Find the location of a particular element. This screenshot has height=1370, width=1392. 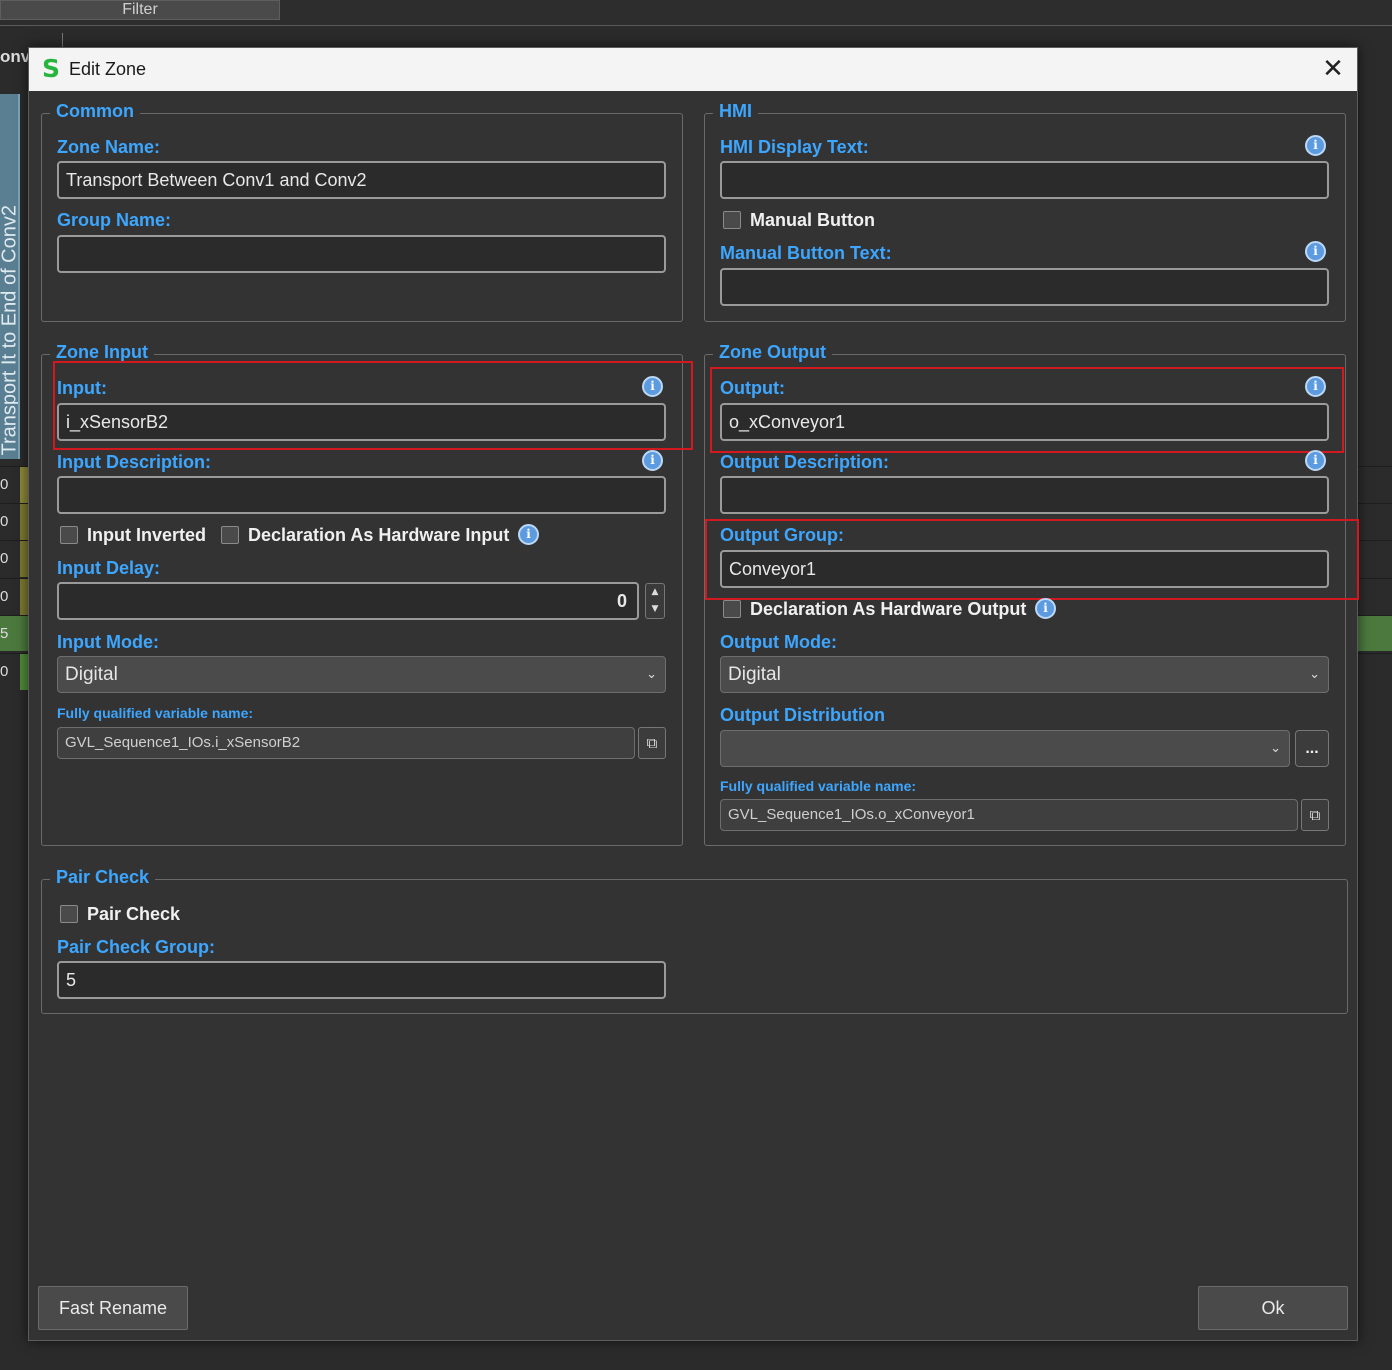

input-highlight-box is located at coordinates (373, 405).